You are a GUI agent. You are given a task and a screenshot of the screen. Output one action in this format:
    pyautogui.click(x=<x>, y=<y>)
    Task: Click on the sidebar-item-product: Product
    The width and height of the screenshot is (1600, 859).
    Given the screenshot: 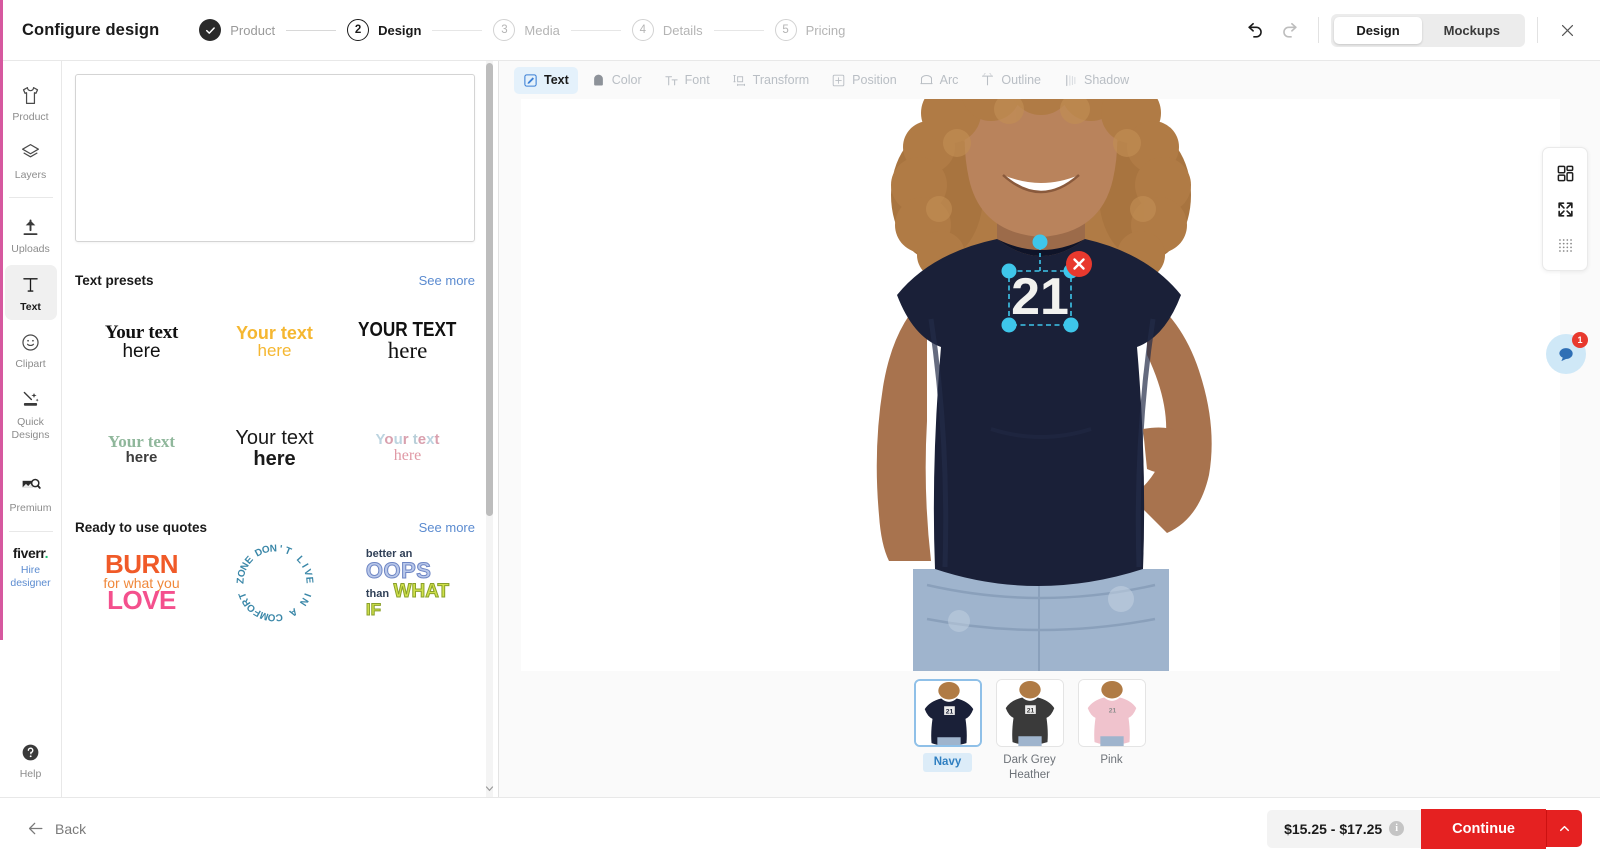 What is the action you would take?
    pyautogui.click(x=31, y=103)
    